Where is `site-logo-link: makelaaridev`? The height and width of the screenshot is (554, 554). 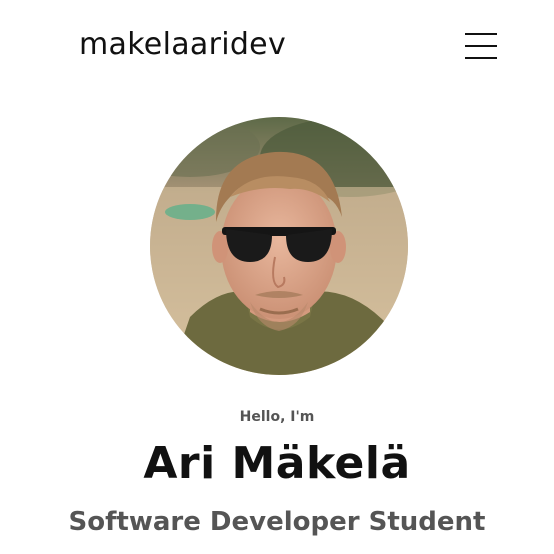
site-logo-link: makelaaridev is located at coordinates (182, 45).